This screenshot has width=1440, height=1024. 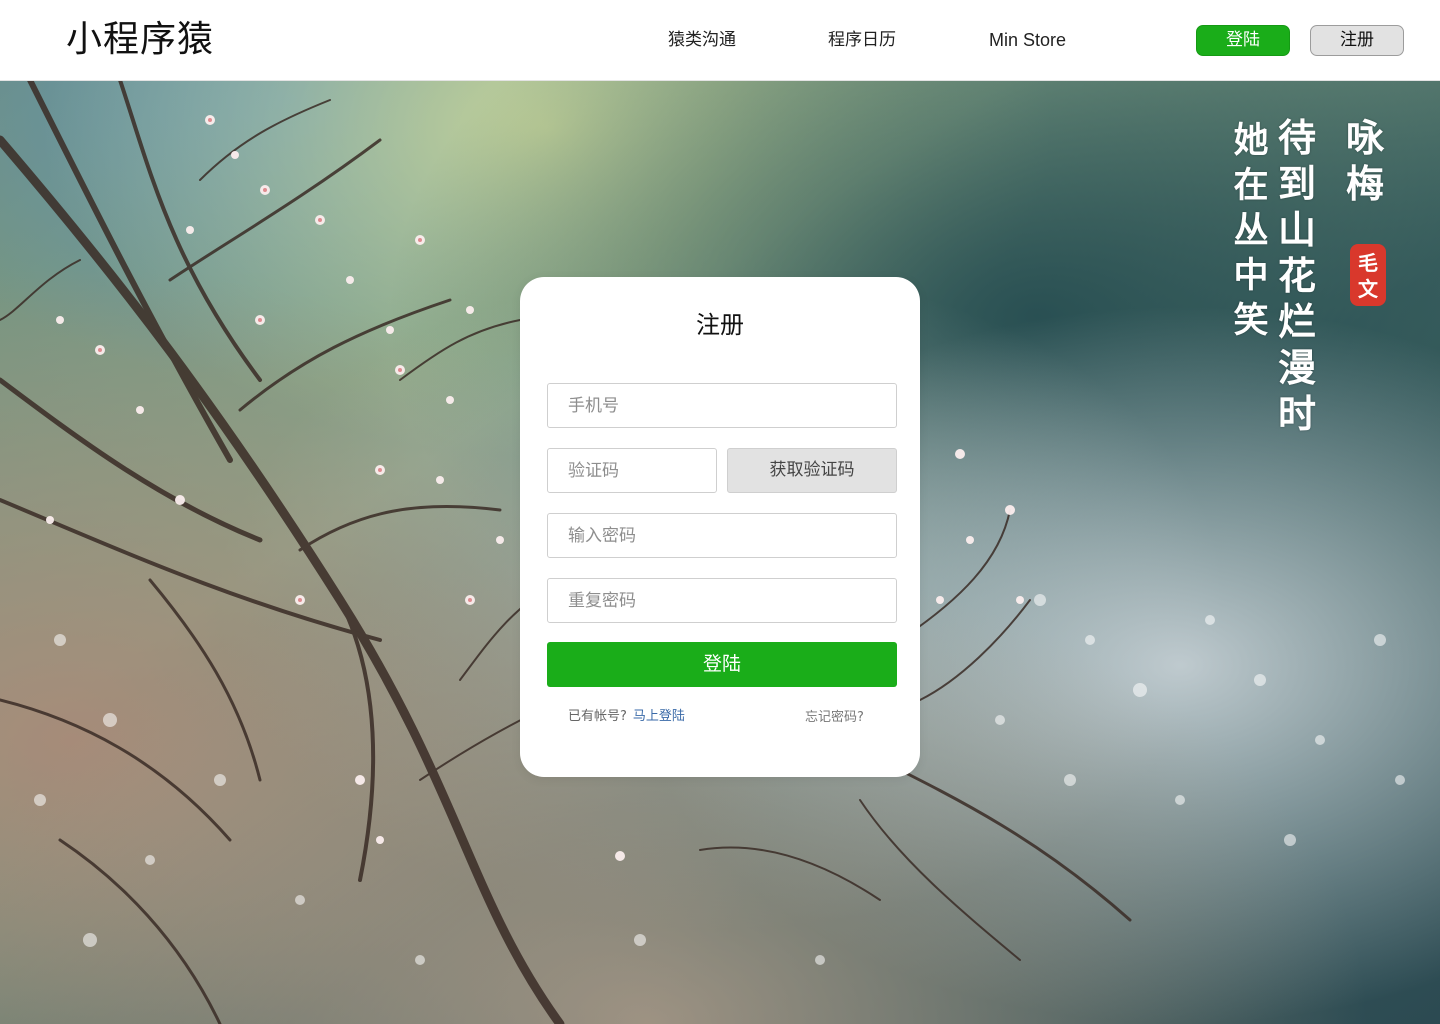 I want to click on nav-link-program-calendar: 程序日历, so click(x=862, y=40).